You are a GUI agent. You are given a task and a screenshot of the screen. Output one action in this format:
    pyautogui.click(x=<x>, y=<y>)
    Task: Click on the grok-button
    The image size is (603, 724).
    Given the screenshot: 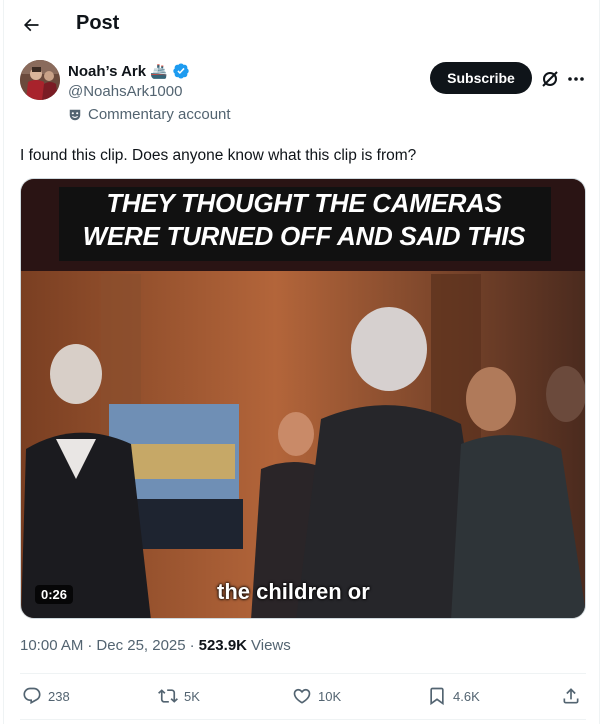 What is the action you would take?
    pyautogui.click(x=550, y=79)
    